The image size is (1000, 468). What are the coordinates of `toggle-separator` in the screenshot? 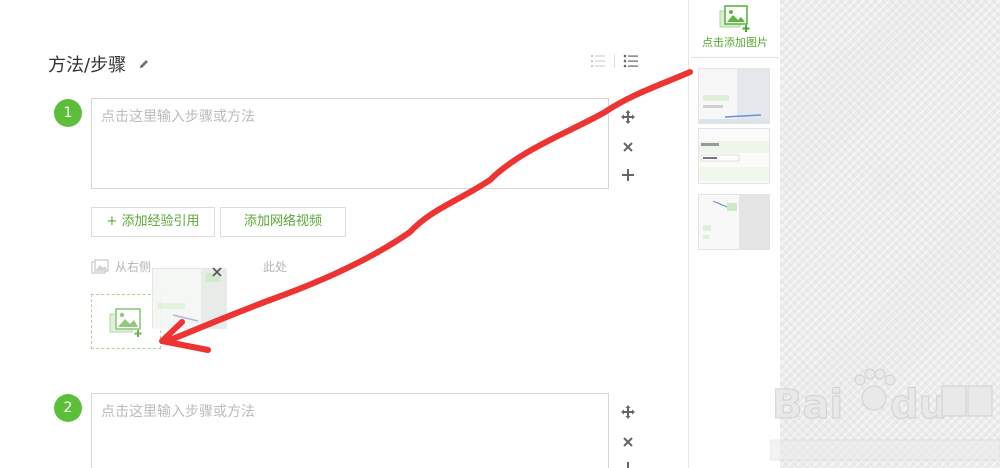 It's located at (614, 61).